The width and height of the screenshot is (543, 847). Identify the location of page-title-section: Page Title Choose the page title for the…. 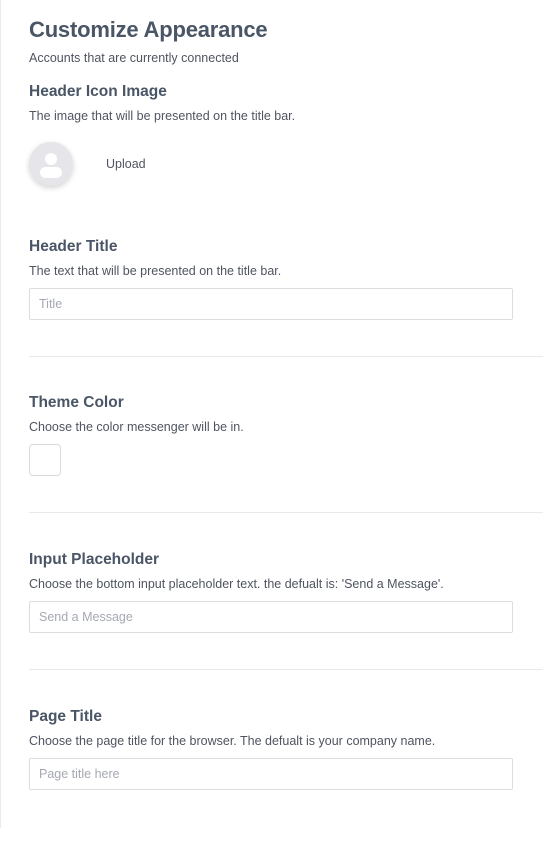
(286, 748).